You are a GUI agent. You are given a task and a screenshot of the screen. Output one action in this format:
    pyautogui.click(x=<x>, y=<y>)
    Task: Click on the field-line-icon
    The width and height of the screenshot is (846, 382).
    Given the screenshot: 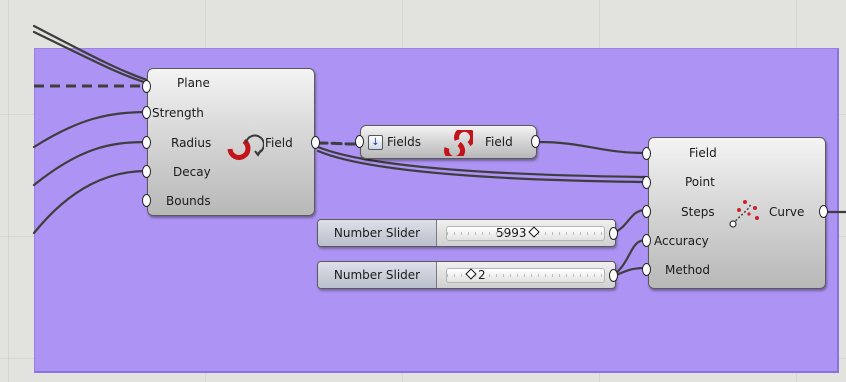 What is the action you would take?
    pyautogui.click(x=744, y=214)
    